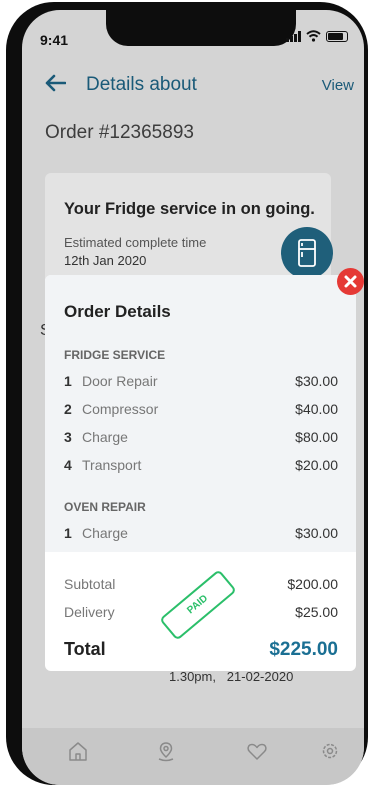 The image size is (376, 787). Describe the element at coordinates (68, 409) in the screenshot. I see `line-item-number: 2` at that location.